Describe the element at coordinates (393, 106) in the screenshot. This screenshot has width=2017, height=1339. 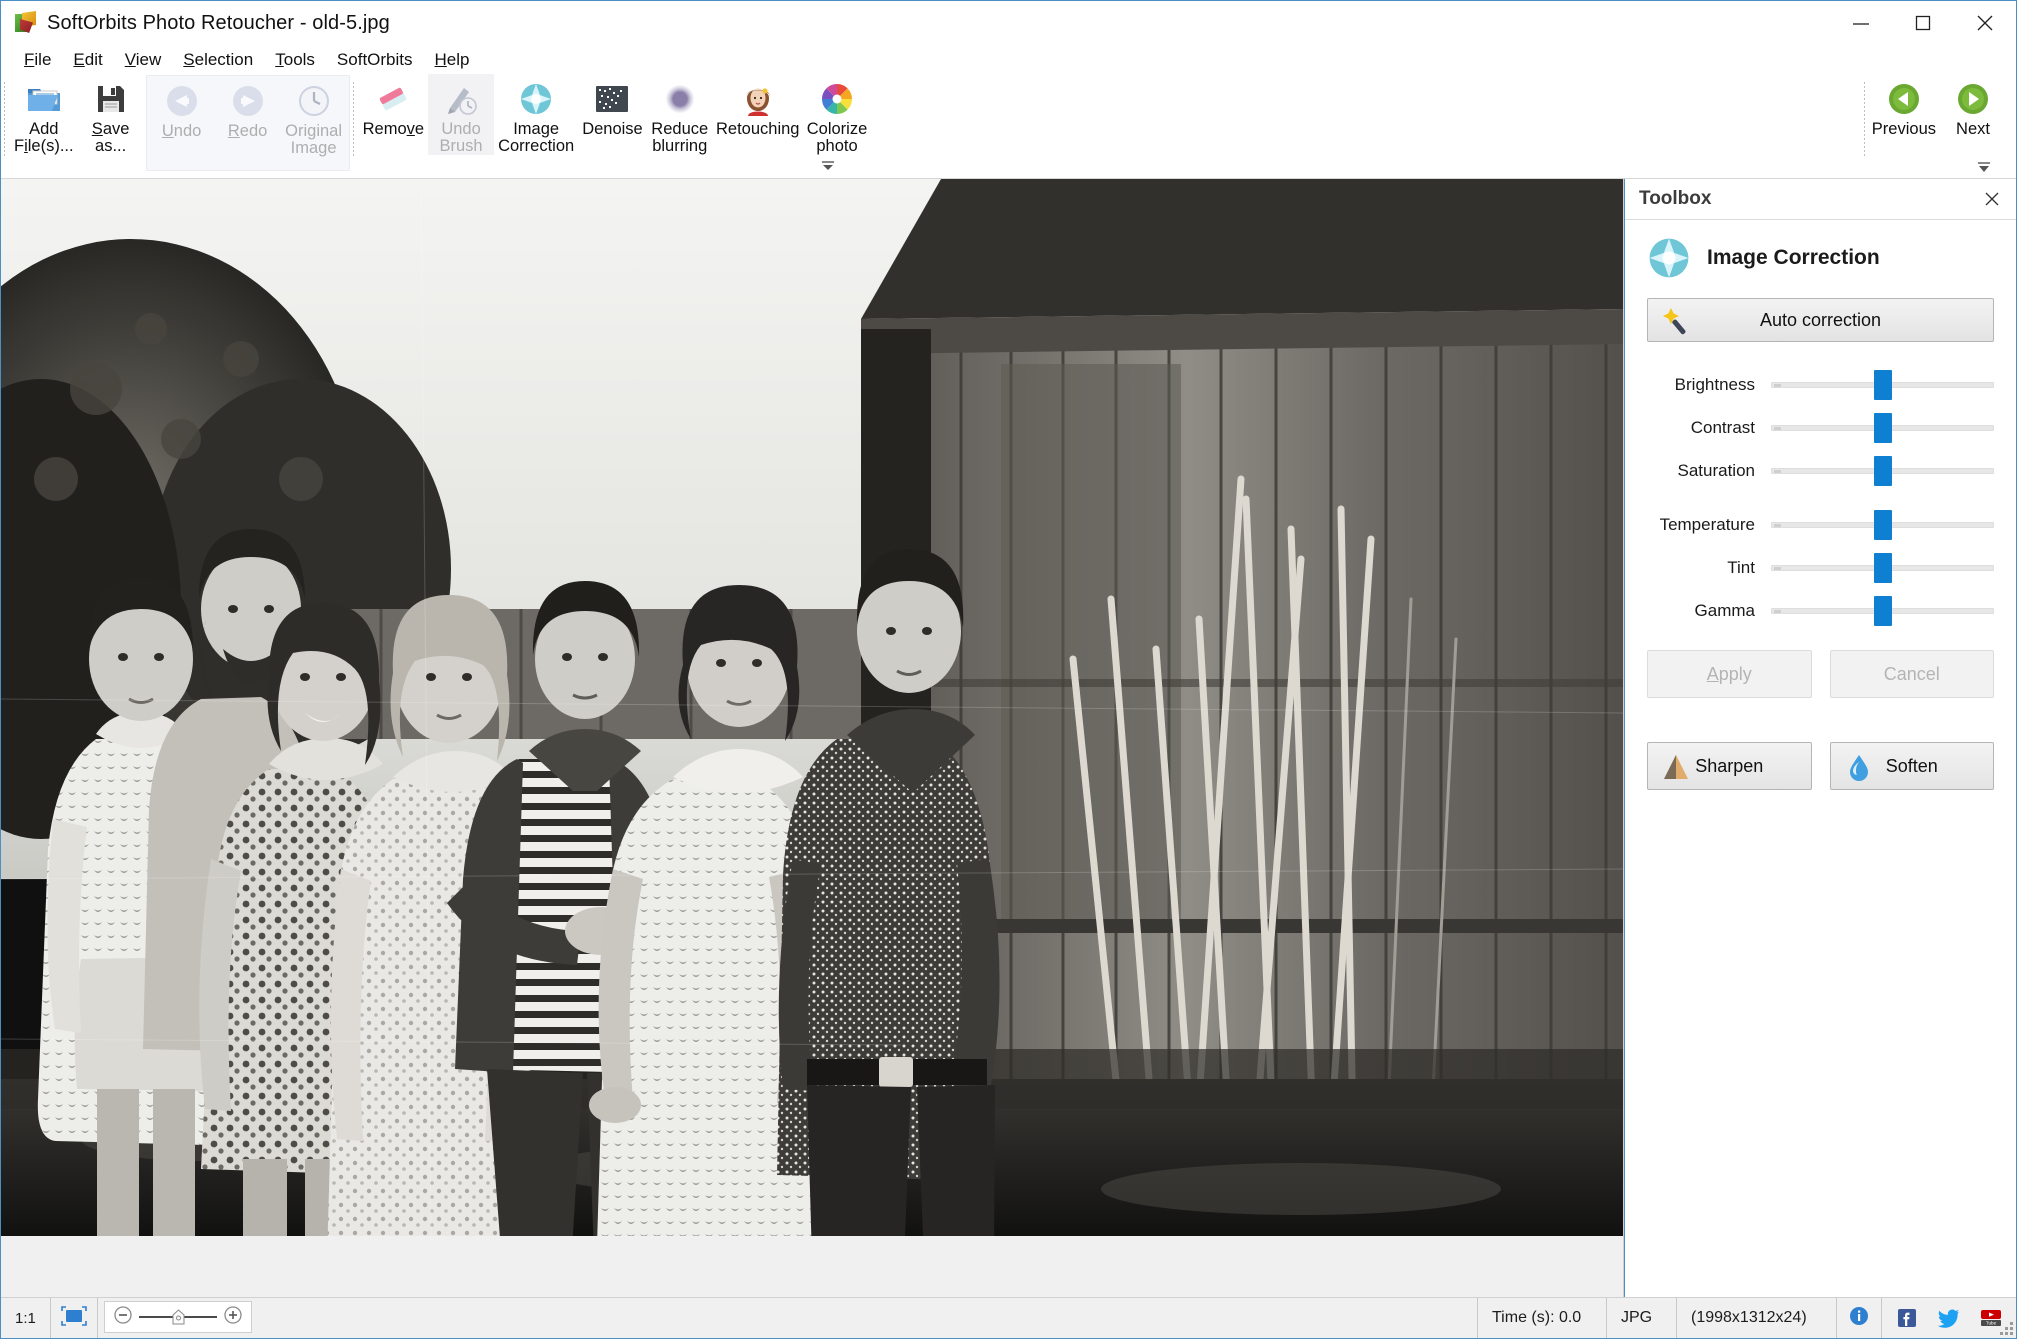
I see `remove-button: Remove` at that location.